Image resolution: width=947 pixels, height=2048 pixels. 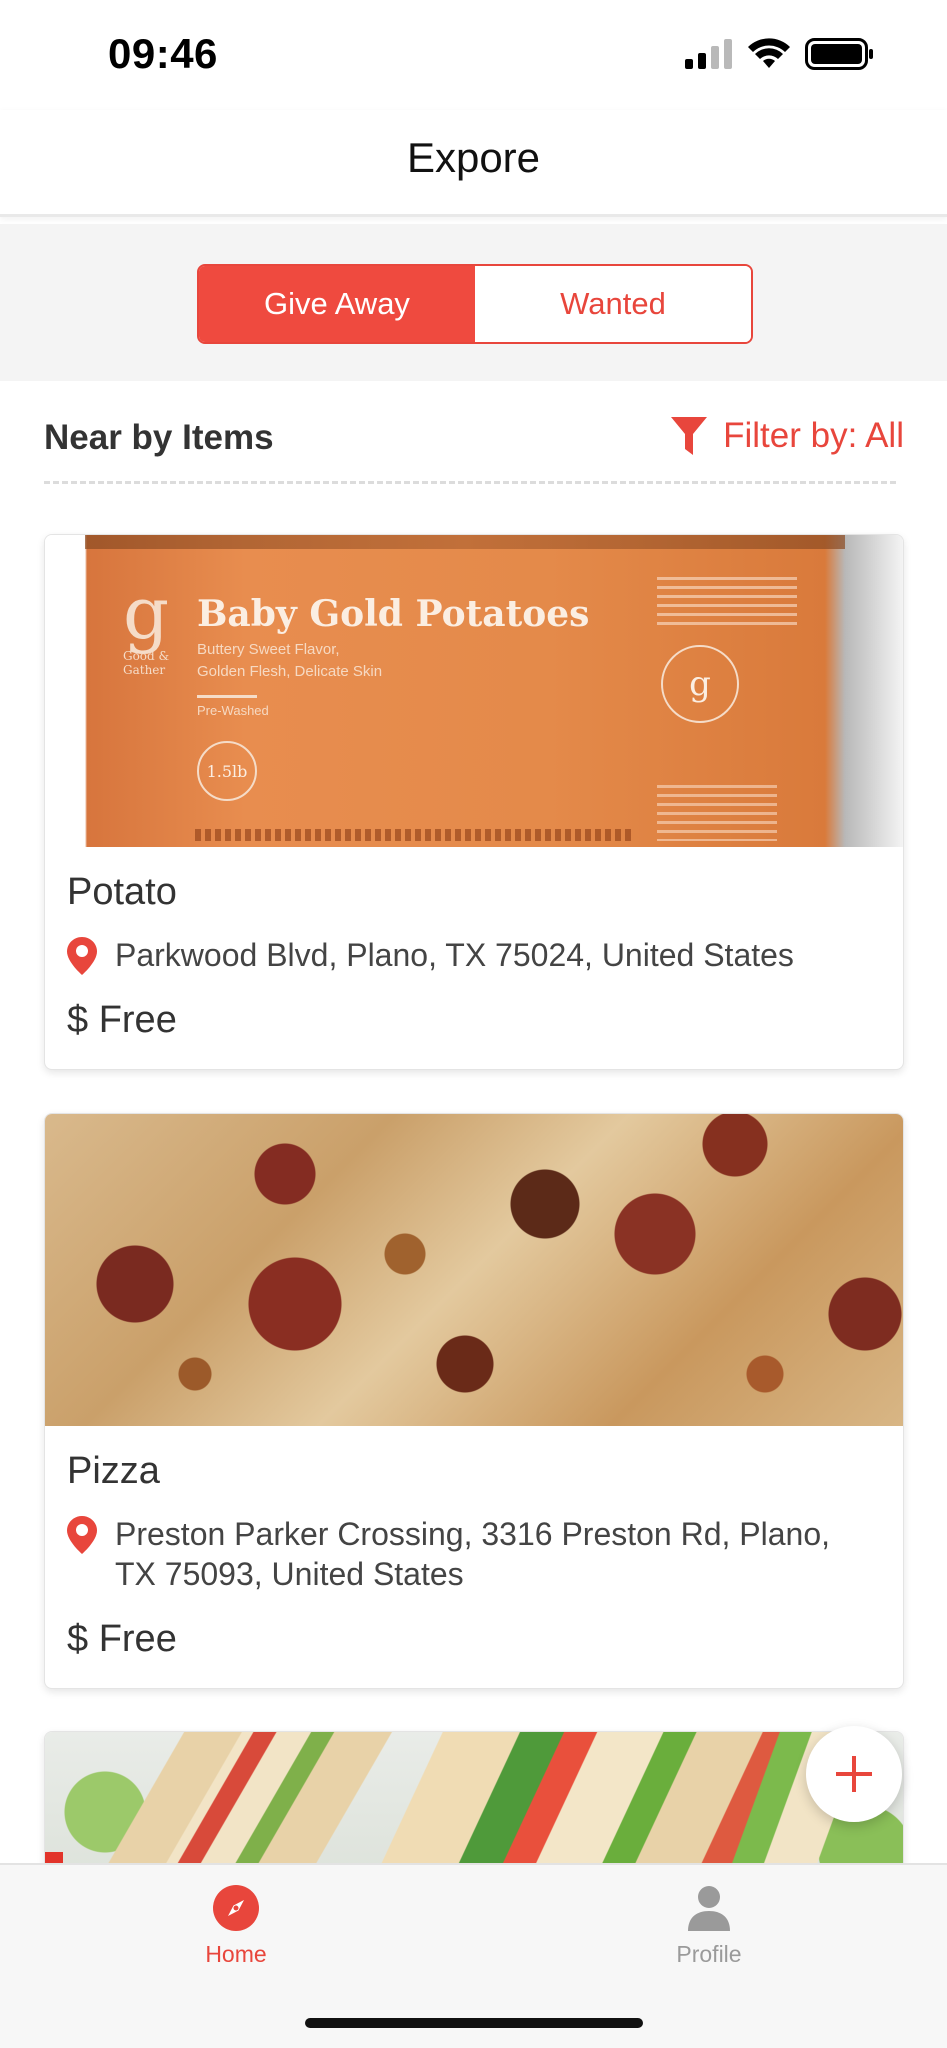 I want to click on status-bar: 09:46, so click(x=473, y=55).